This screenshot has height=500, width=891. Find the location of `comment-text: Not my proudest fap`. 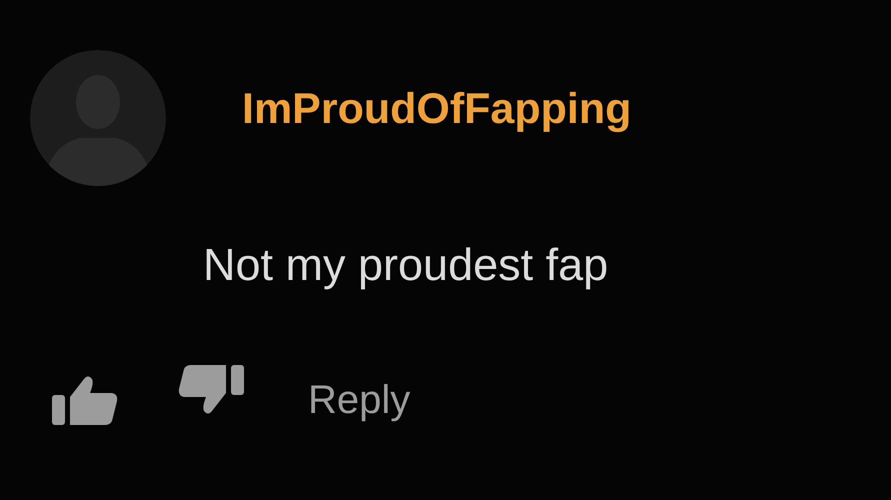

comment-text: Not my proudest fap is located at coordinates (406, 264).